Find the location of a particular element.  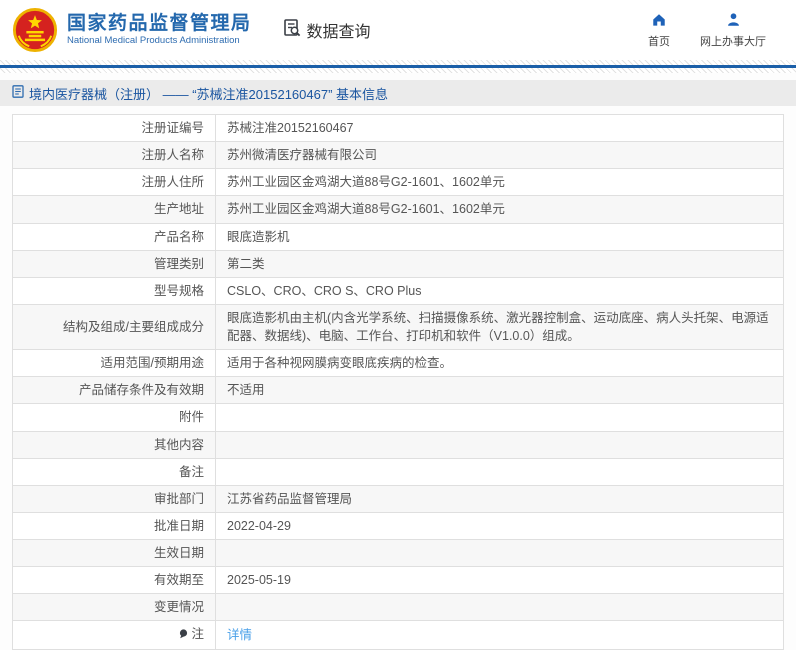

table-row: 批准日期 2022-04-29 is located at coordinates (398, 526).